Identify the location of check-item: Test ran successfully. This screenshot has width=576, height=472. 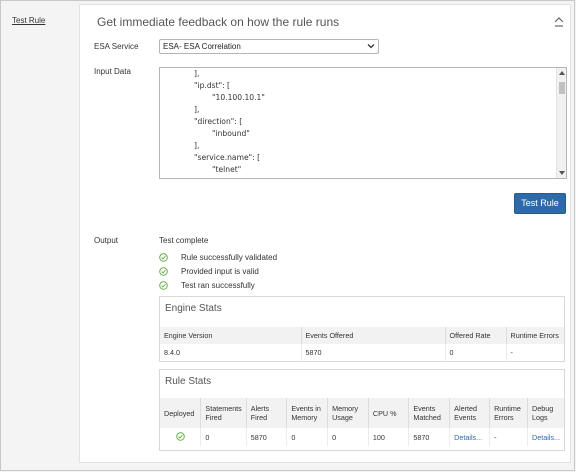
(207, 285).